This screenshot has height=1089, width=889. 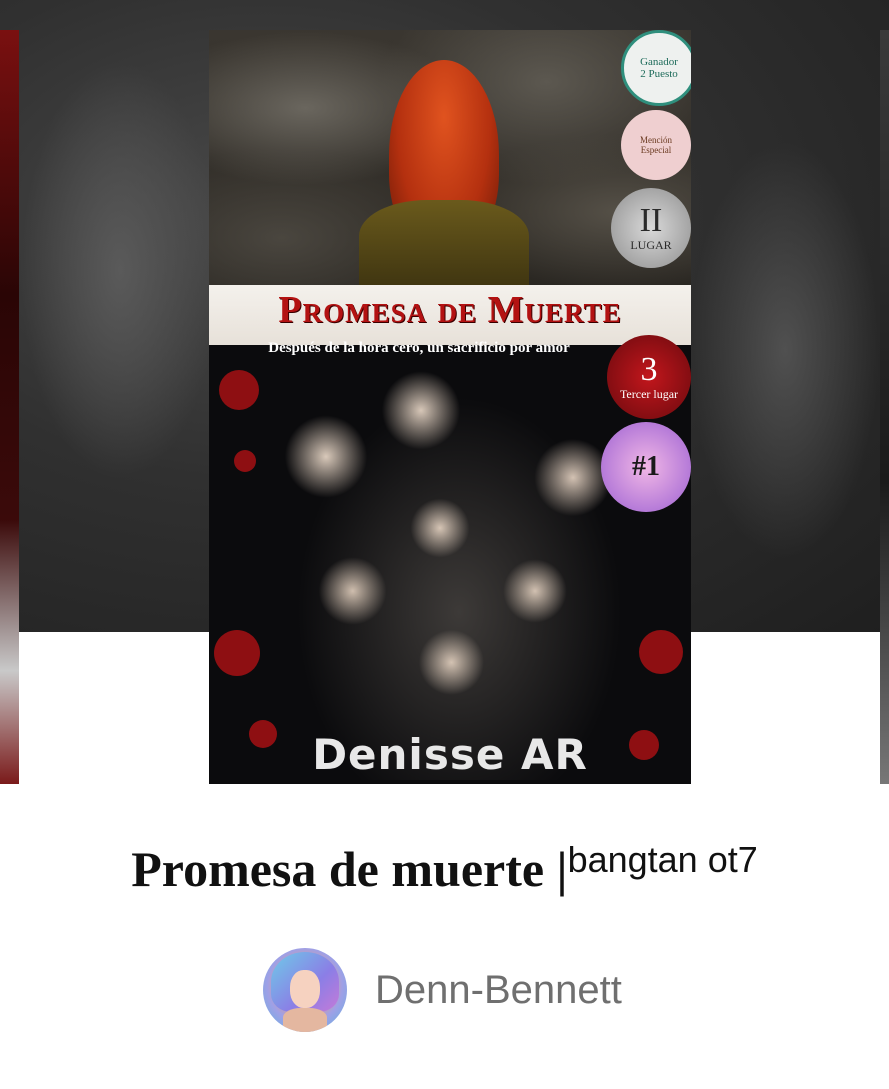 I want to click on badge-line: Ganador, so click(x=659, y=62).